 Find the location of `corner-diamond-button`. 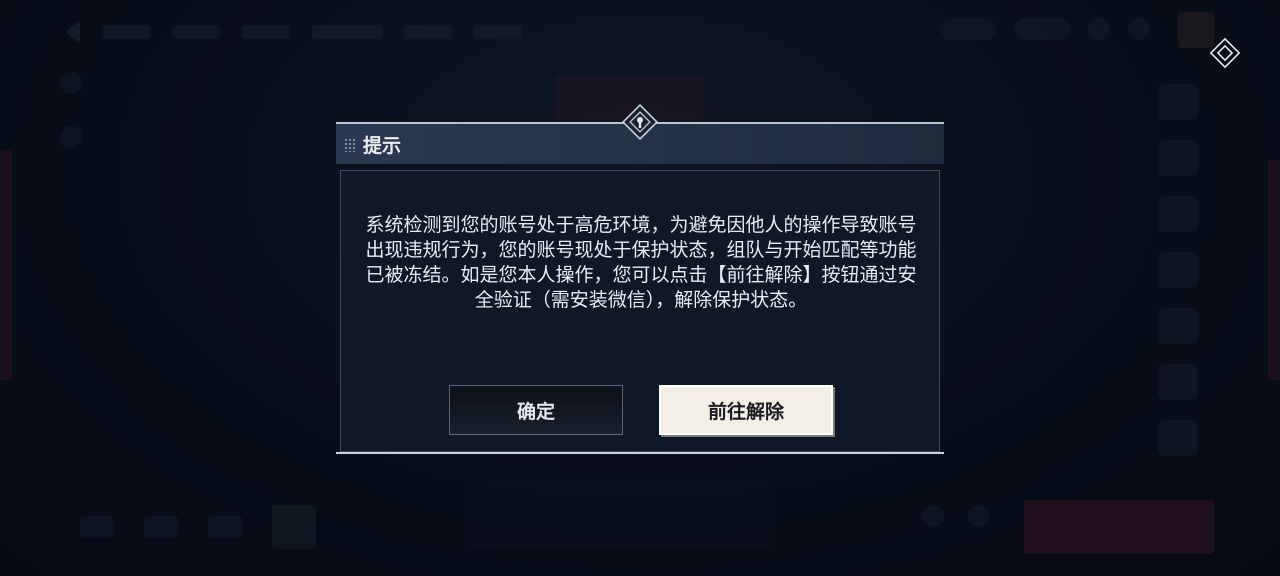

corner-diamond-button is located at coordinates (1225, 53).